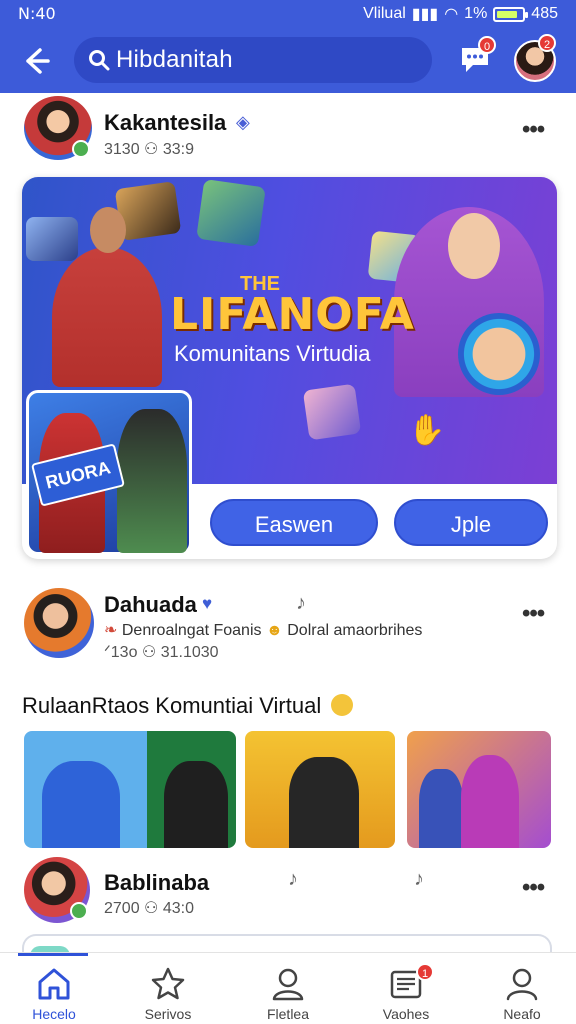 The height and width of the screenshot is (1024, 576). What do you see at coordinates (288, 14) in the screenshot?
I see `status-bar: N:40 Vlilual ▮▮▮ ◠ 1% 485` at bounding box center [288, 14].